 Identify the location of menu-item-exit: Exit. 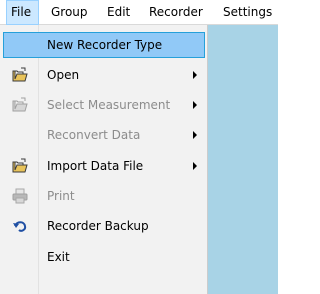
(104, 257).